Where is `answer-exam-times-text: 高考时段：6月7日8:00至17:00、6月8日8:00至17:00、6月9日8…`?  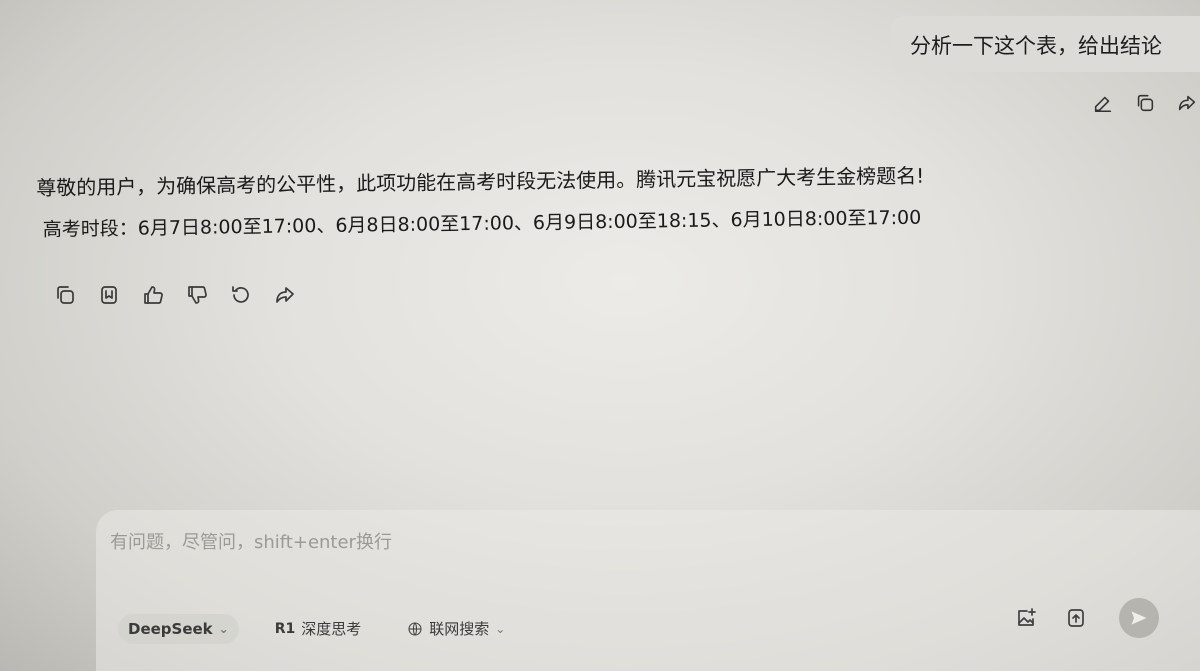 answer-exam-times-text: 高考时段：6月7日8:00至17:00、6月8日8:00至17:00、6月9日8… is located at coordinates (482, 223).